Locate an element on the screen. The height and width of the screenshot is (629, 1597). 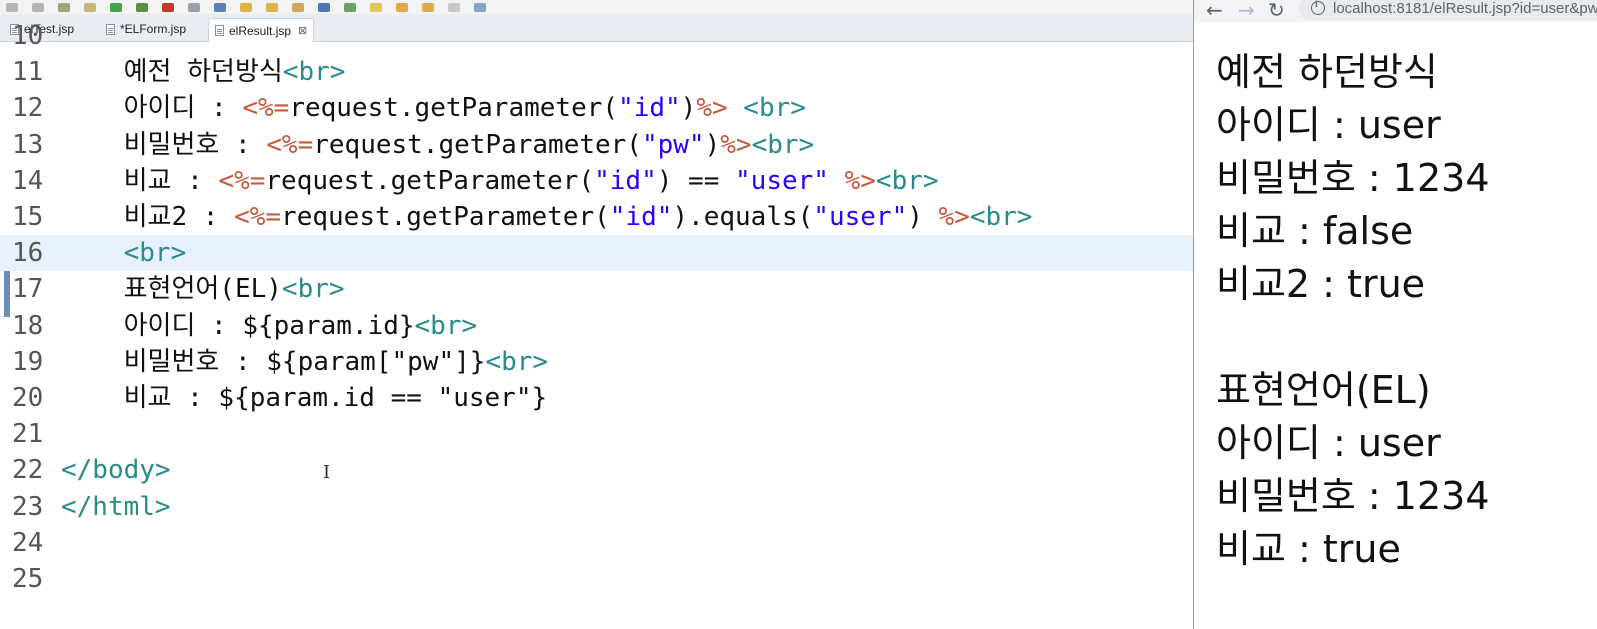
code-token: "id" is located at coordinates (641, 217).